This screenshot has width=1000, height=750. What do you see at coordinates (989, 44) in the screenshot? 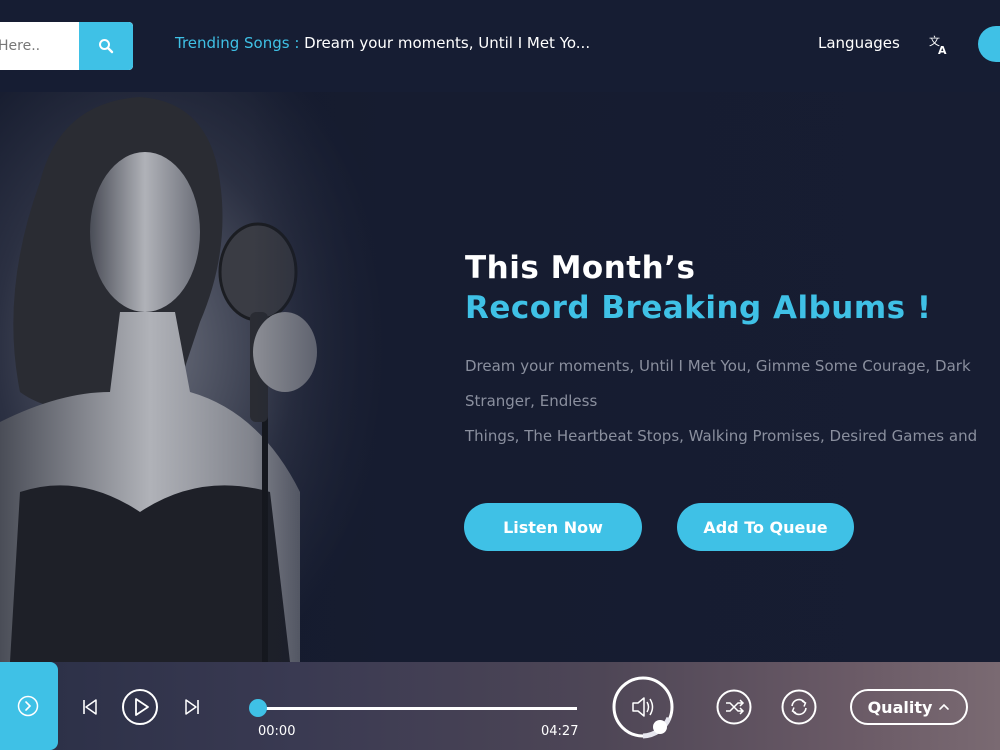
I see `profile-button` at bounding box center [989, 44].